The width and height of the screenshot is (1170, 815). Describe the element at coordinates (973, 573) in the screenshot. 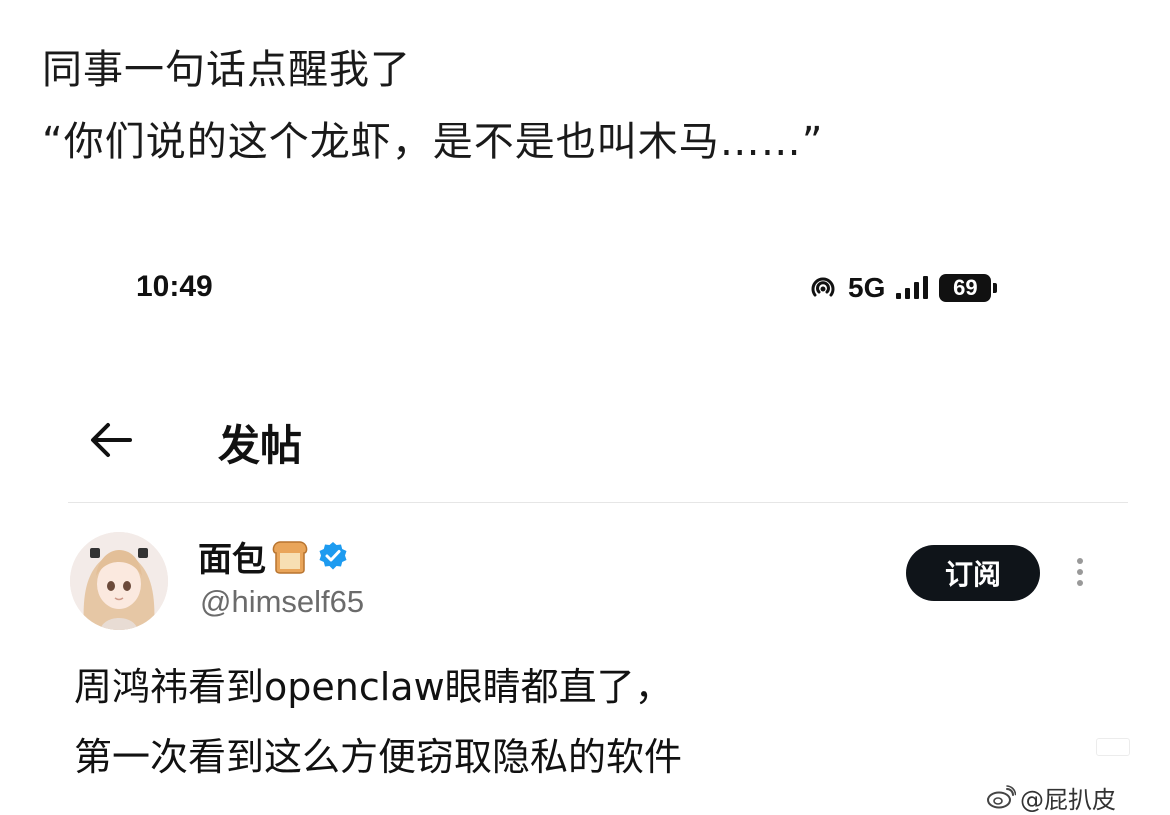

I see `subscribe-button: 订阅` at that location.